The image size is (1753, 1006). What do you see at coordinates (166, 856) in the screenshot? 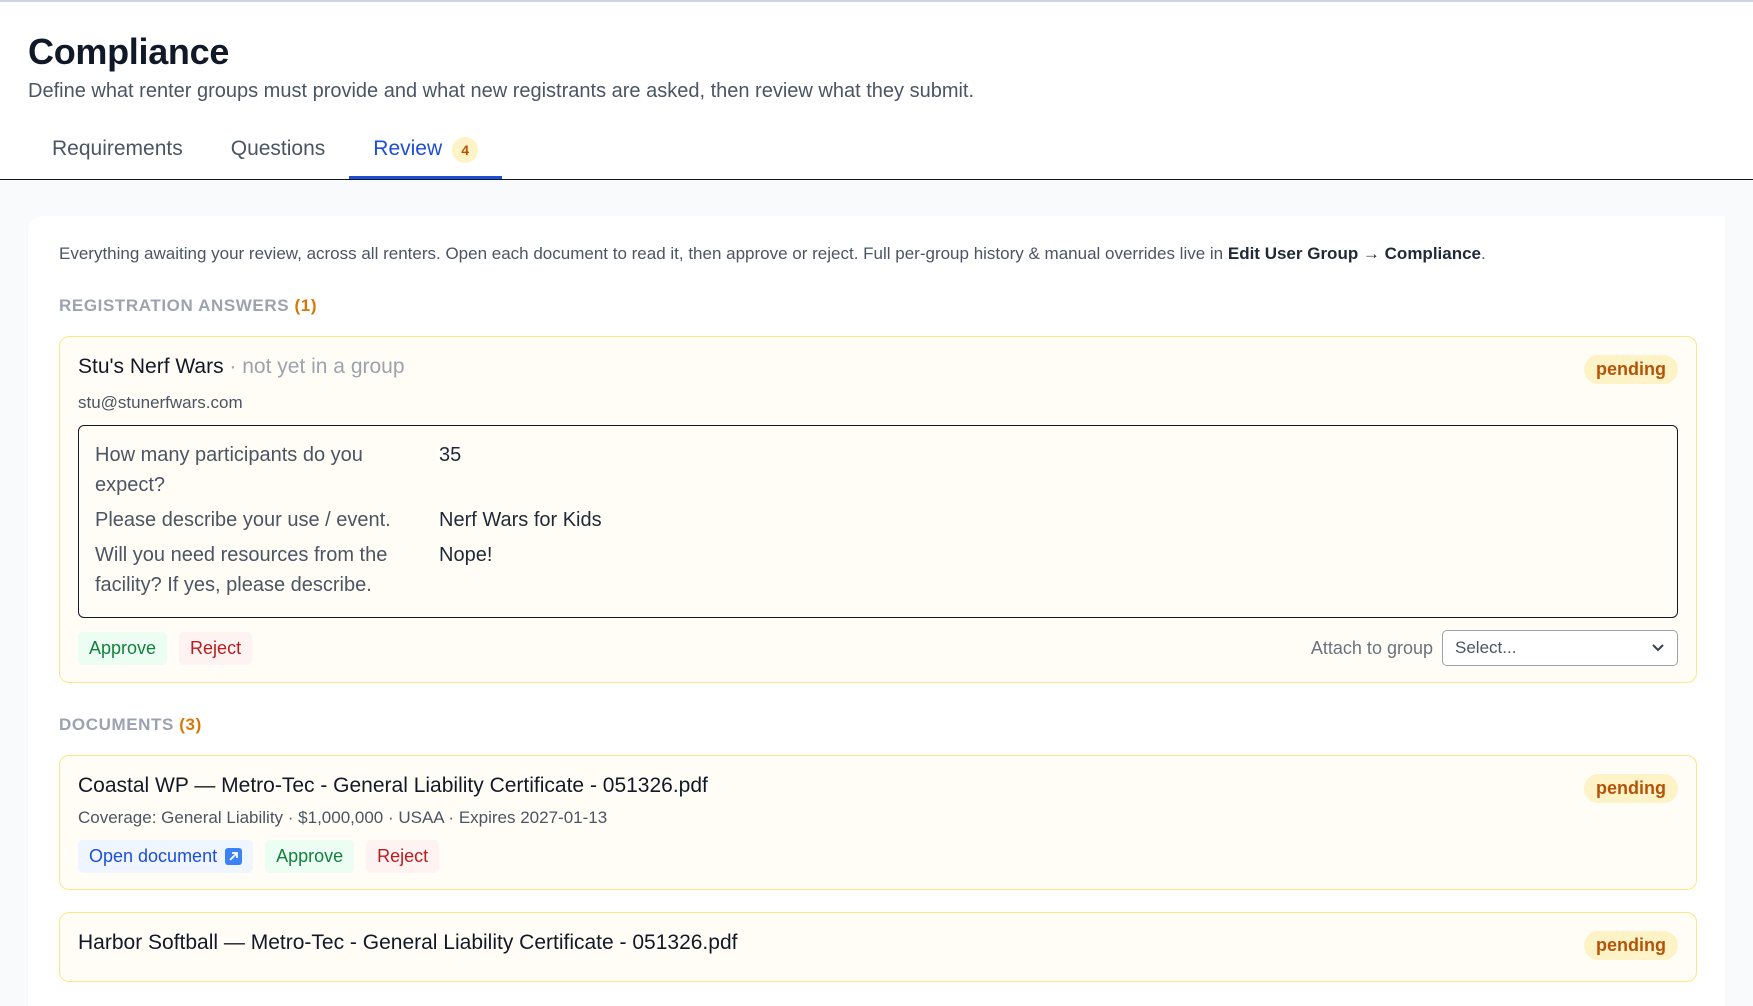
I see `open-document-button: Open document` at bounding box center [166, 856].